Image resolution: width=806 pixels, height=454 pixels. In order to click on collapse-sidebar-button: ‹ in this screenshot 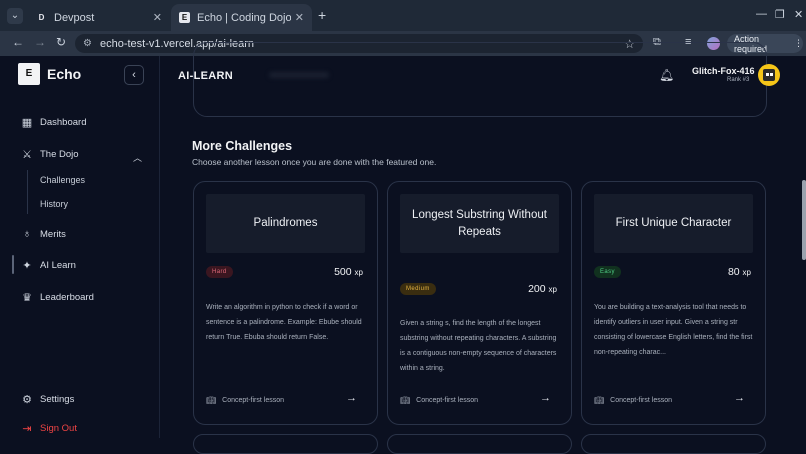, I will do `click(134, 75)`.